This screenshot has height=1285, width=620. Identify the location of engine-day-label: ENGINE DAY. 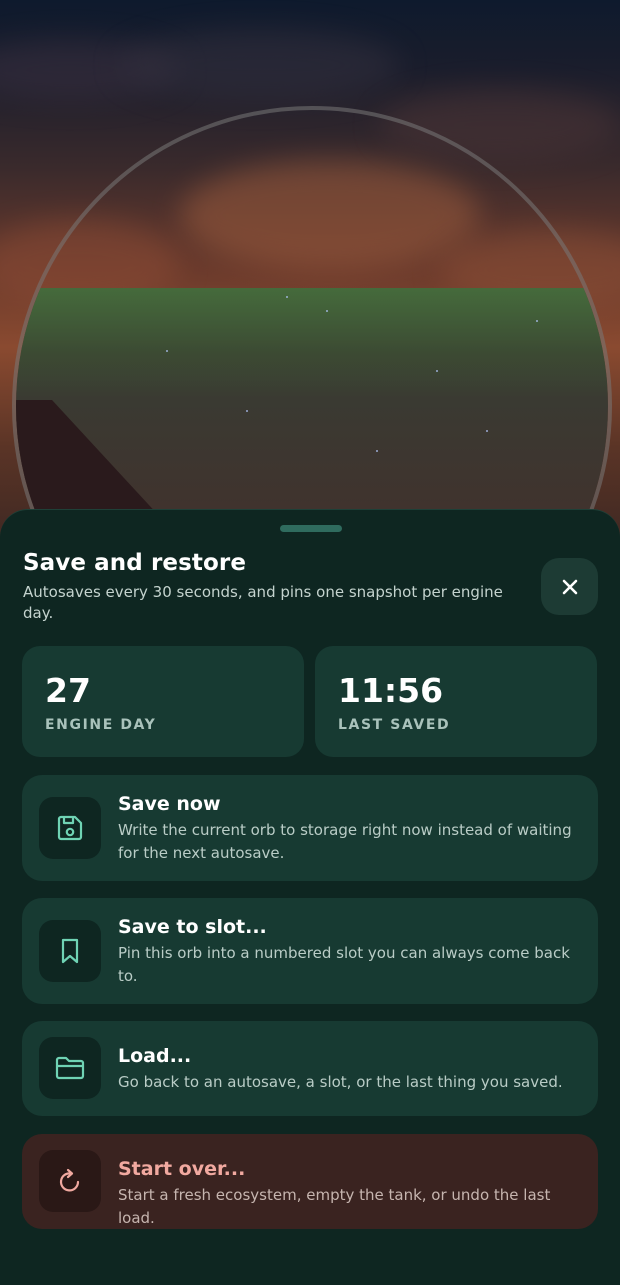
(101, 725).